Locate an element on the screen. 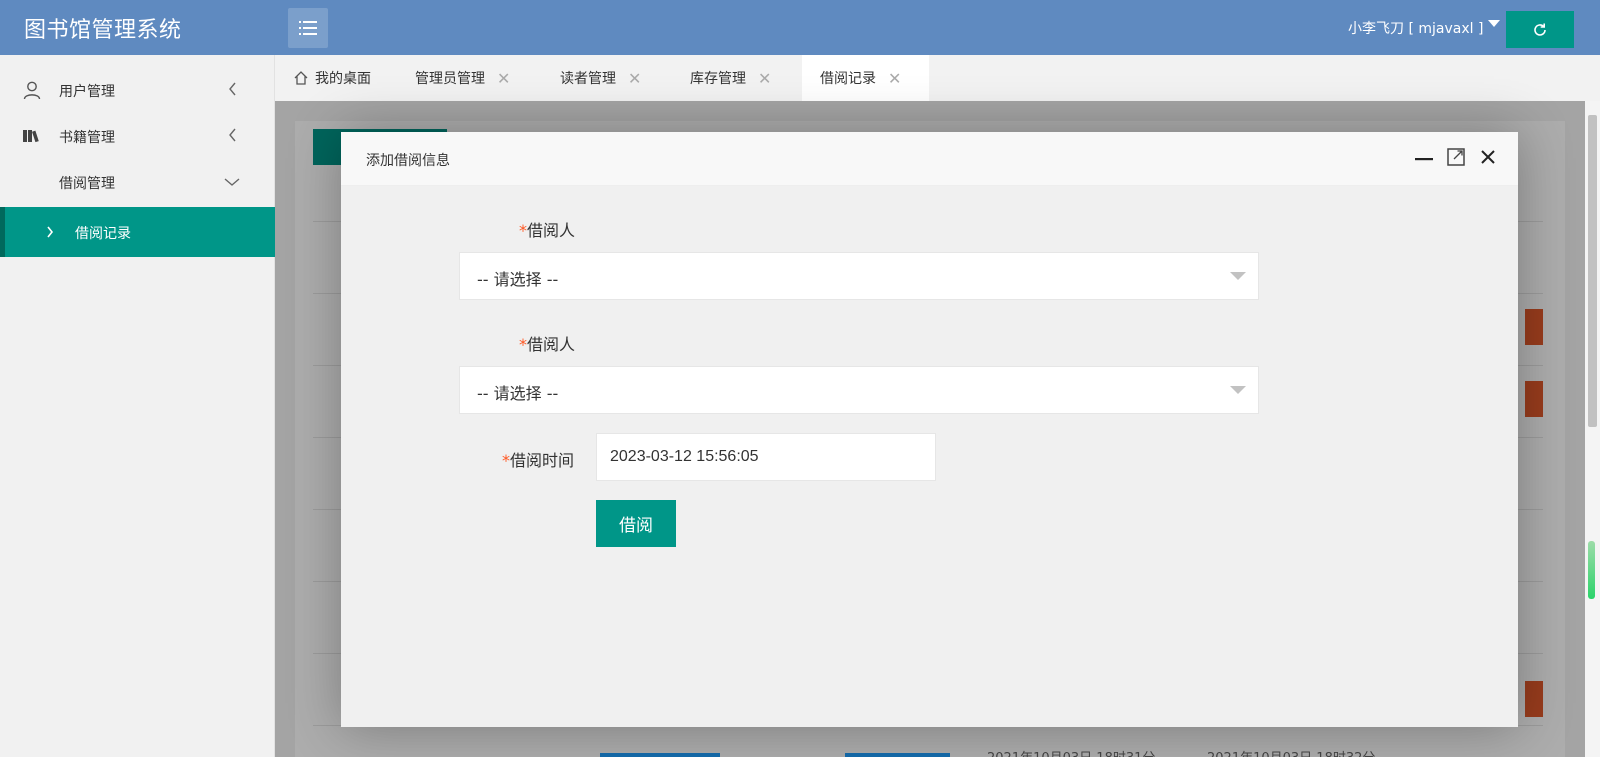 Image resolution: width=1600 pixels, height=757 pixels. user-dropdown-caret-icon is located at coordinates (1494, 23).